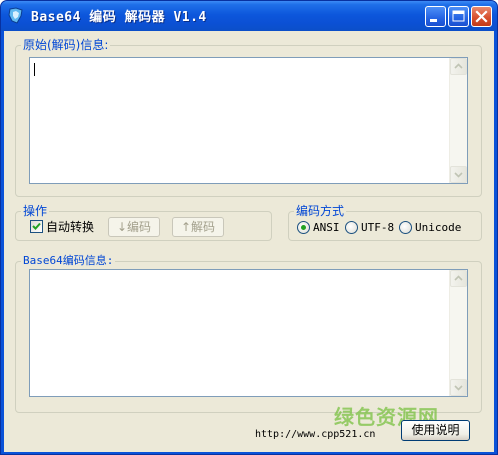 Image resolution: width=498 pixels, height=455 pixels. I want to click on maximize-button, so click(458, 16).